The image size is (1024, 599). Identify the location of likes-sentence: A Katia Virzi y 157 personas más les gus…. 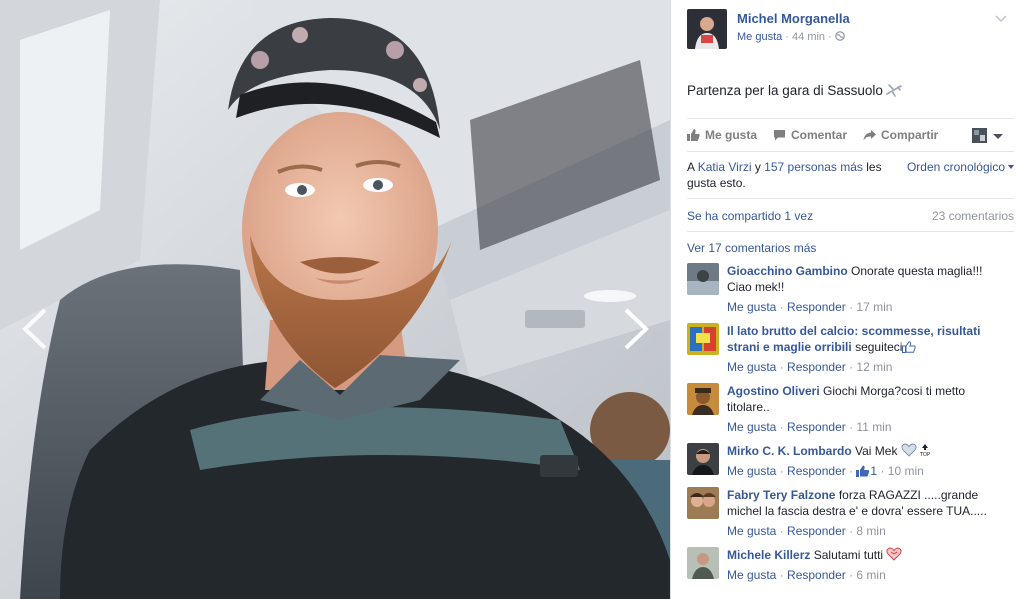
(792, 175).